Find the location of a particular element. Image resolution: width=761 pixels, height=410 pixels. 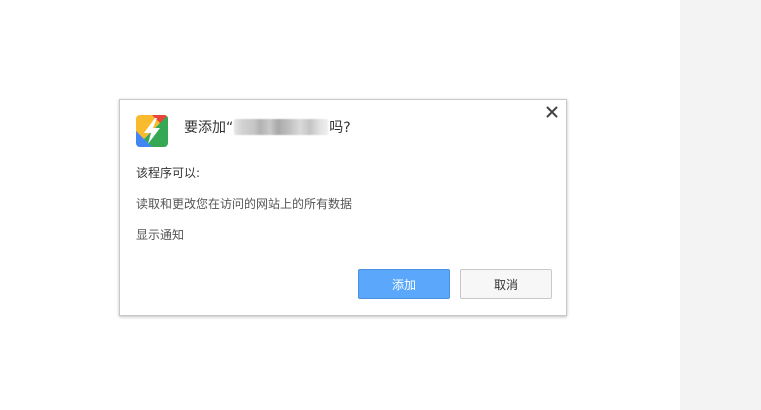

close-button is located at coordinates (552, 112).